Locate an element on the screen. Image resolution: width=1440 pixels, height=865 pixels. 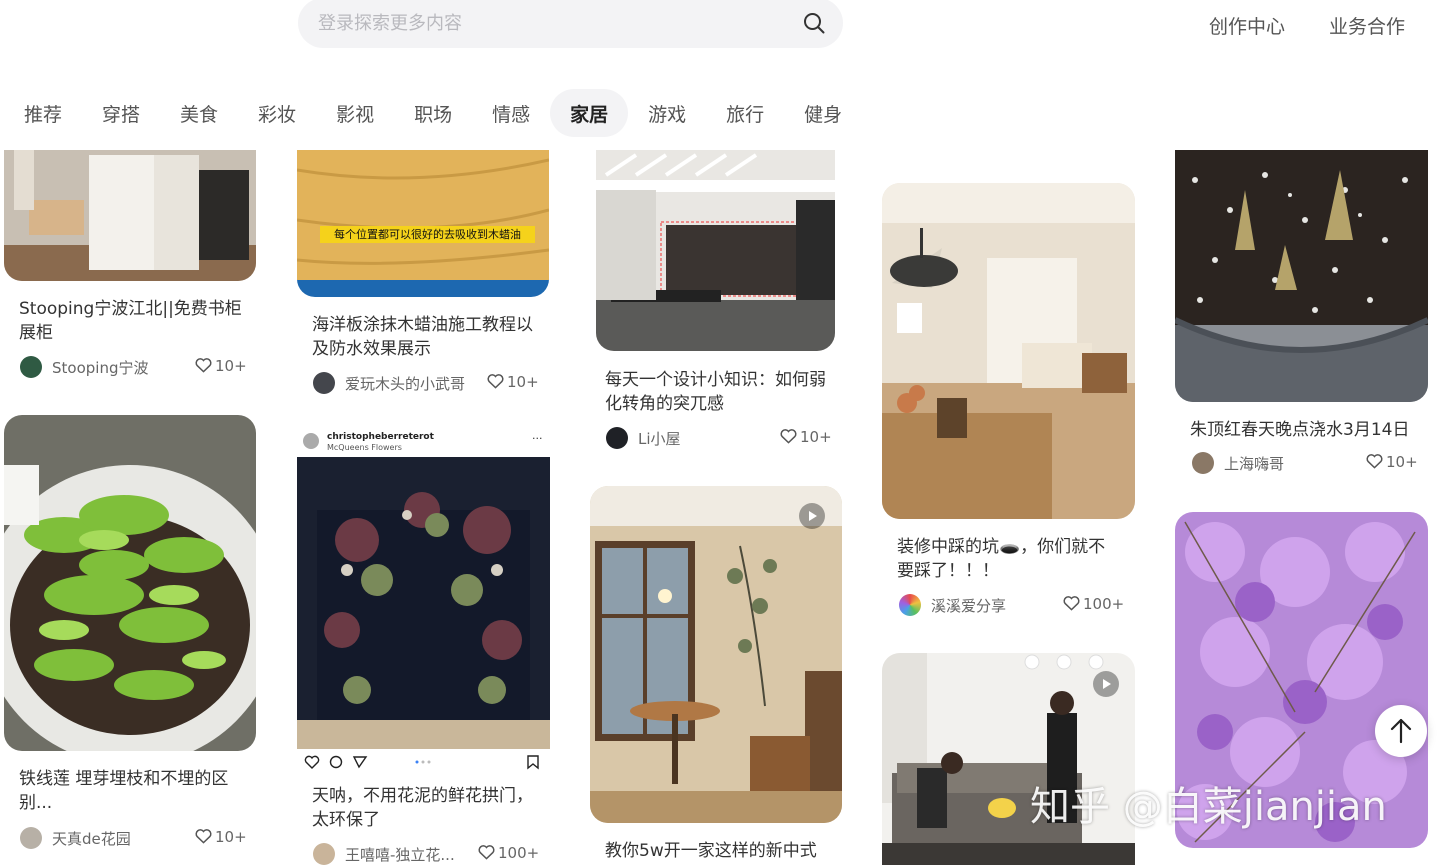
search-bar is located at coordinates (570, 24).